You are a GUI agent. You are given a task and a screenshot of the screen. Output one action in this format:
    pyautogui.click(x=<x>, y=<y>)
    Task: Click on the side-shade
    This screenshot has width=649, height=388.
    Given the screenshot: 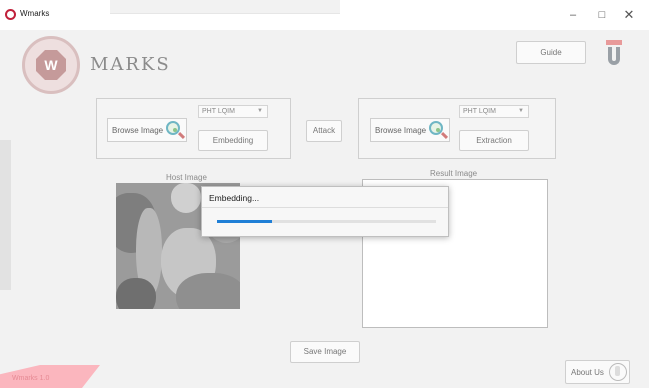 What is the action you would take?
    pyautogui.click(x=5, y=215)
    